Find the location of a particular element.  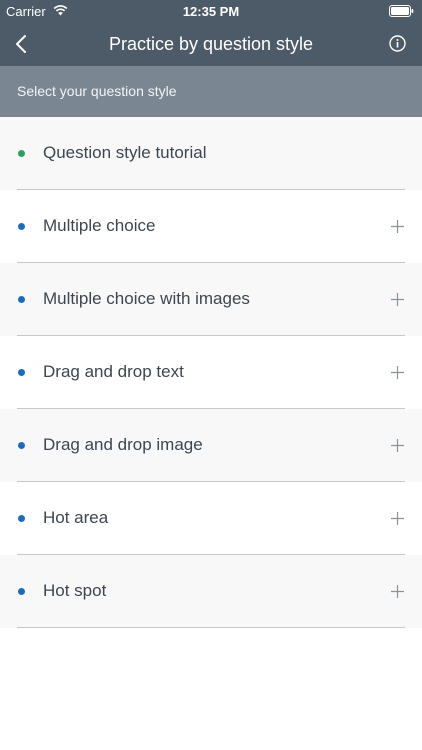

list-item-label: Drag and drop text is located at coordinates (113, 371).